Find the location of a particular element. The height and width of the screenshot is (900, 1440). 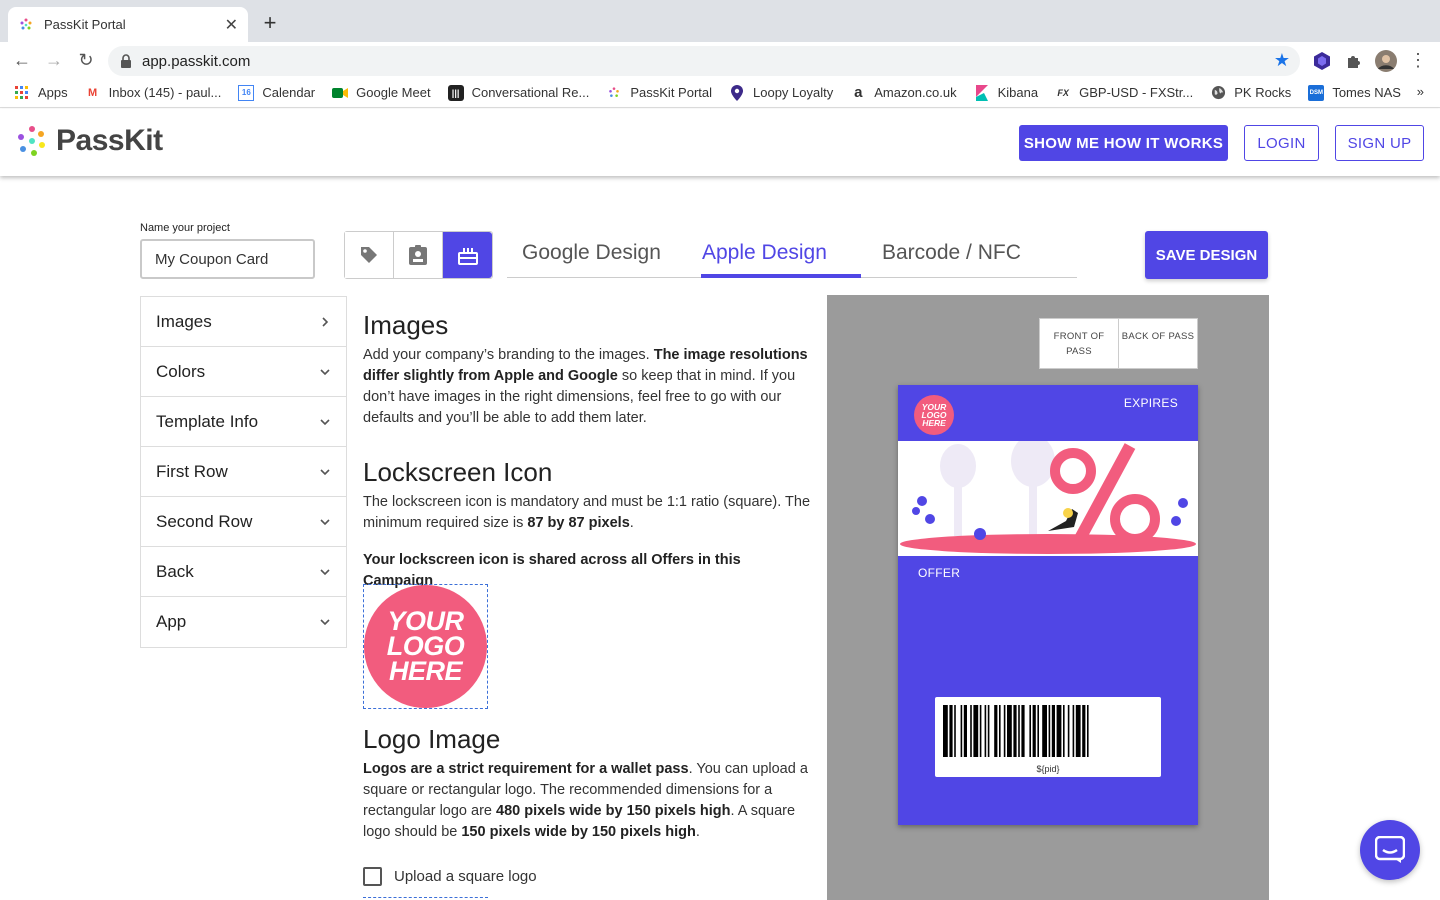

accordion-images: Images is located at coordinates (243, 322).